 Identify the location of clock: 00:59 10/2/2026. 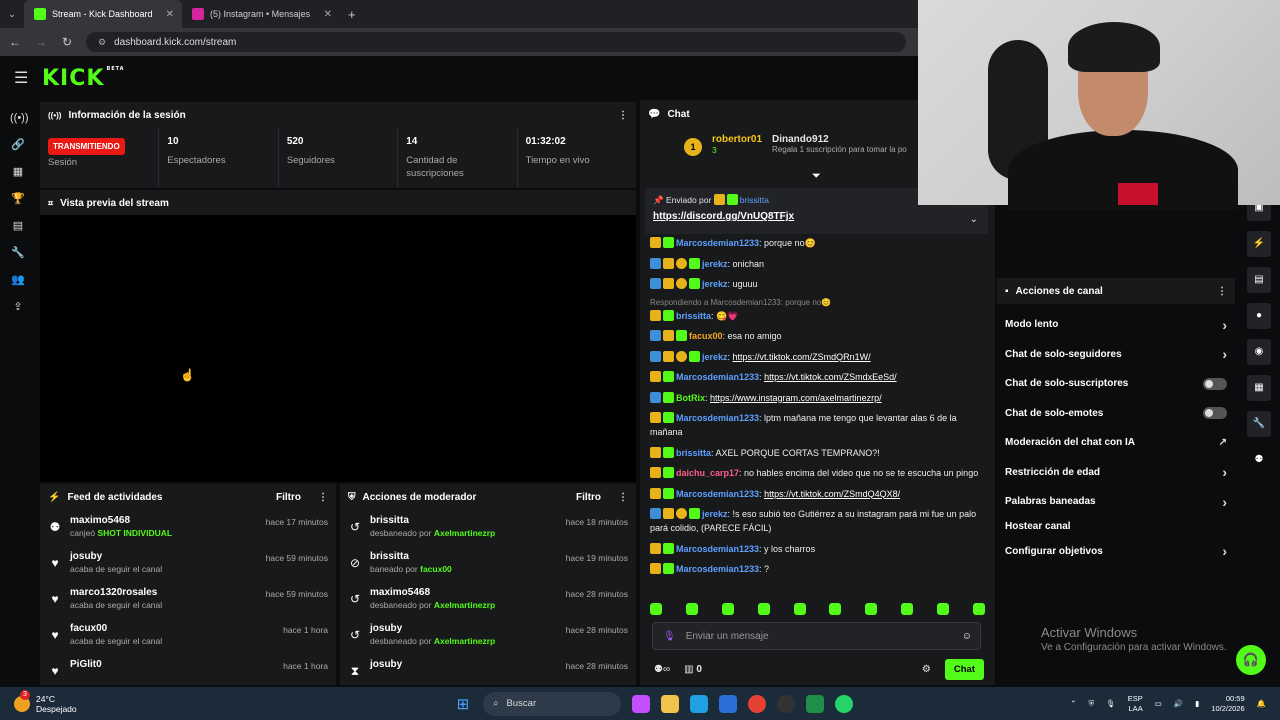
(1227, 704).